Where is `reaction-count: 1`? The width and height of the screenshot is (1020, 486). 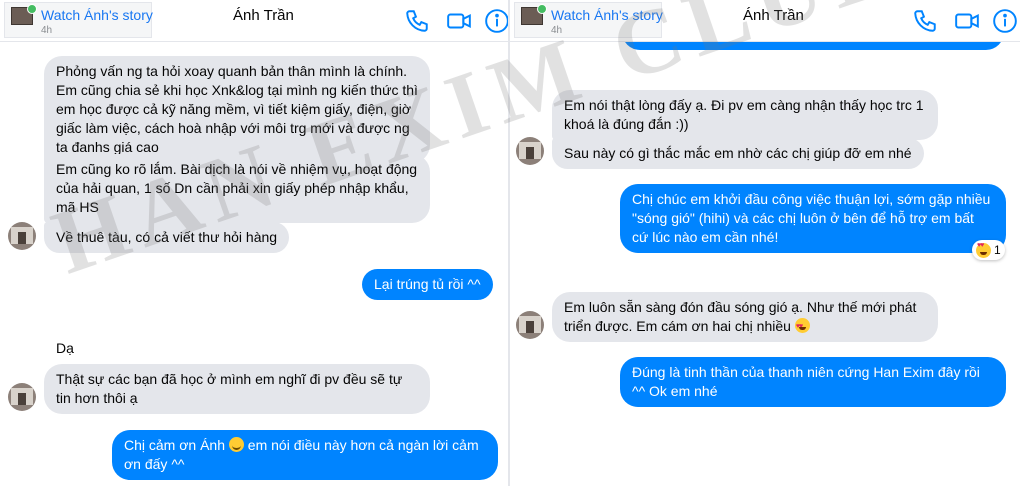
reaction-count: 1 is located at coordinates (997, 250).